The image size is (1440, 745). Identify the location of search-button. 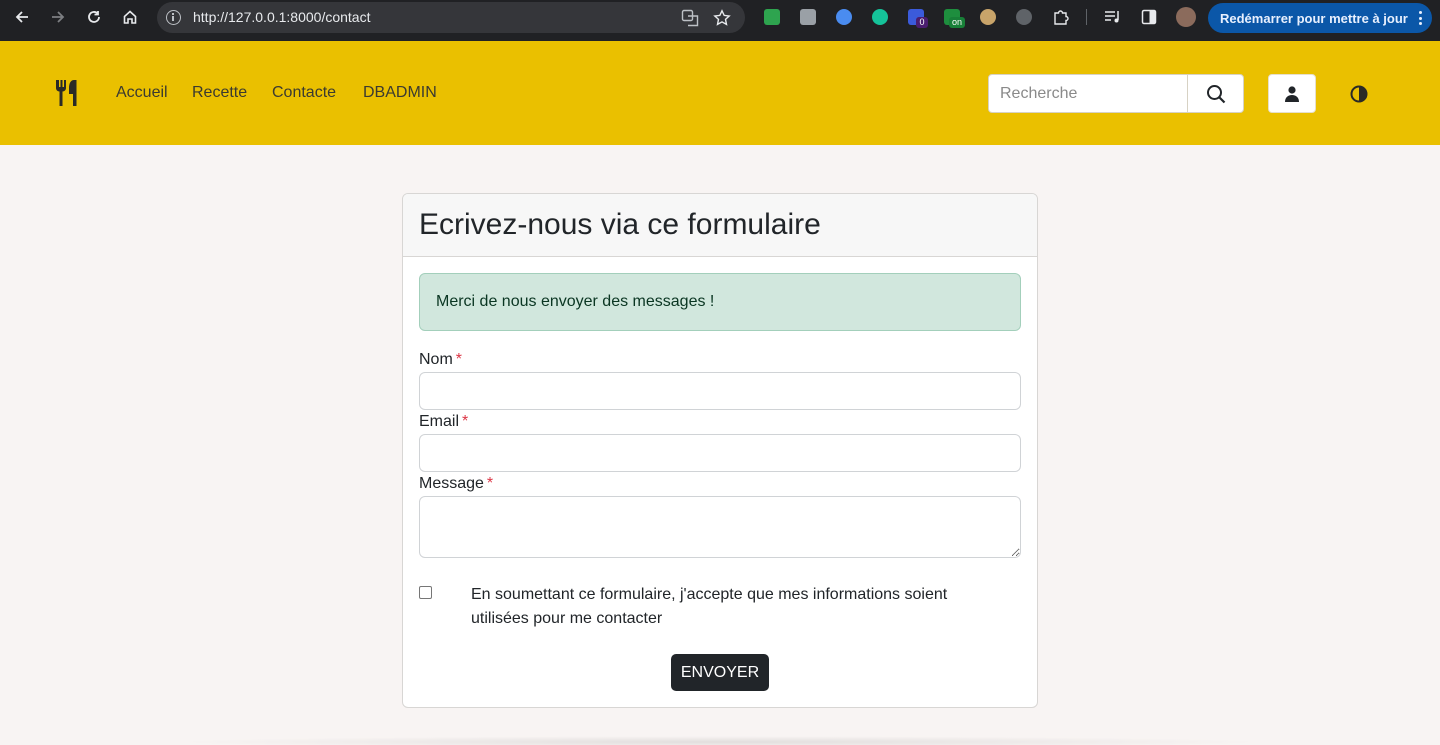
(1215, 93).